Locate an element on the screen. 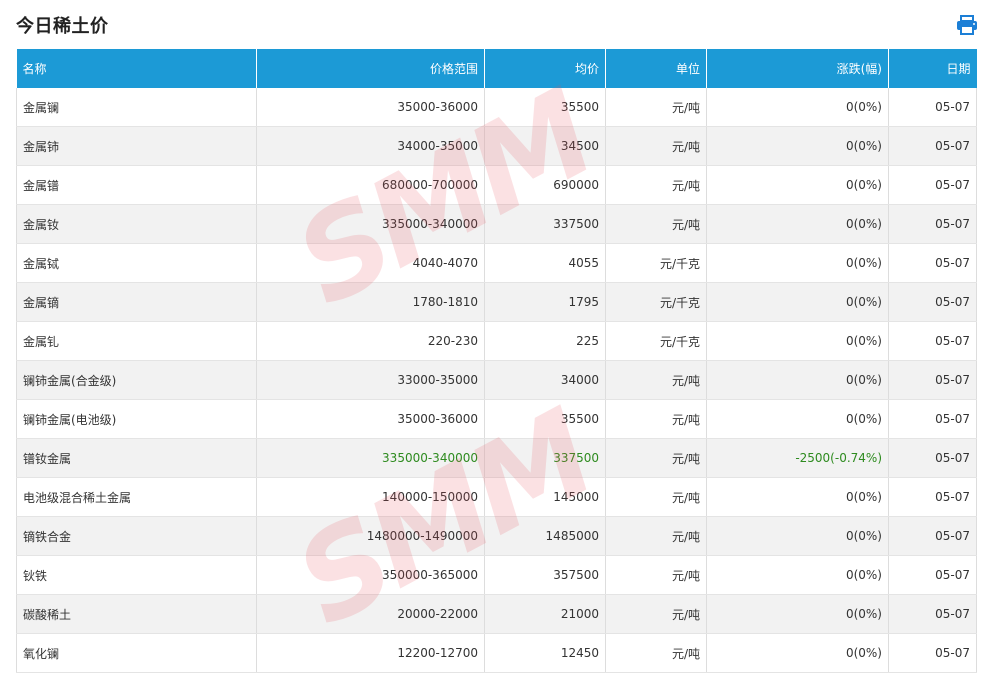  header-price-range: 价格范围 is located at coordinates (370, 68).